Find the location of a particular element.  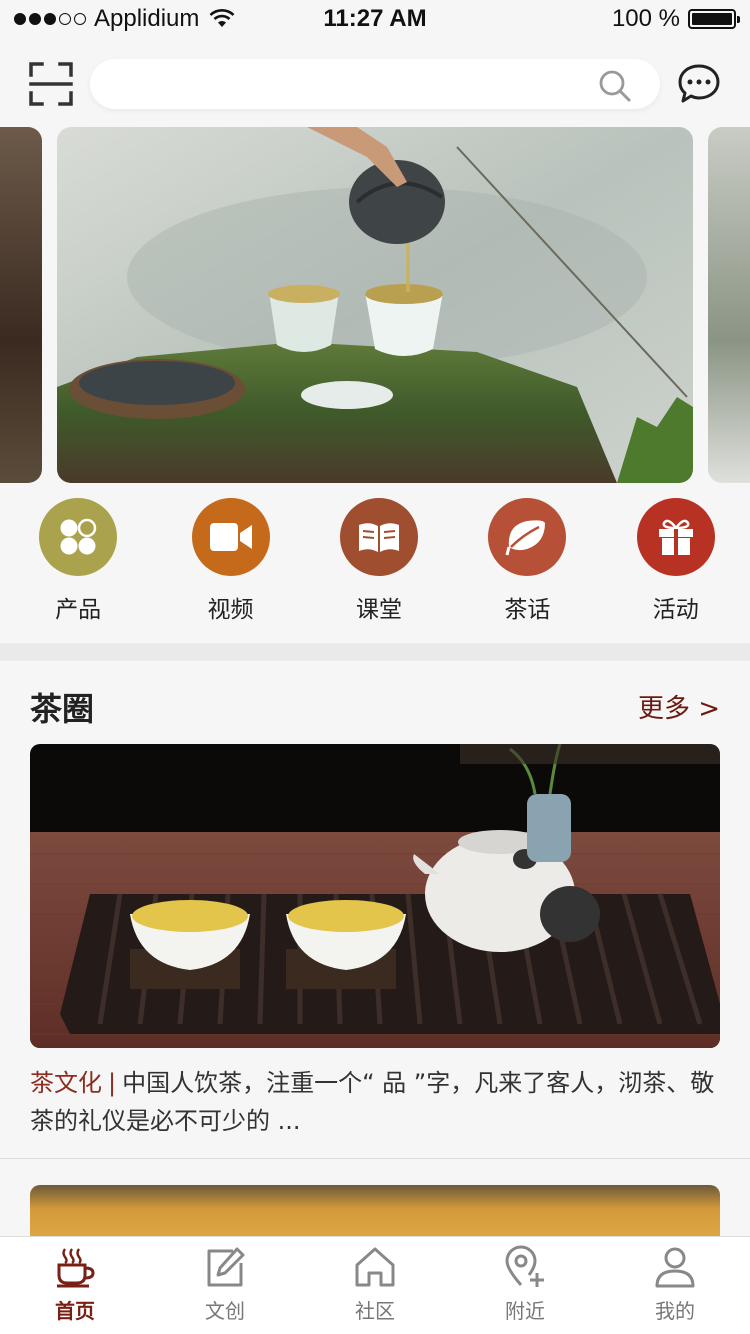

clover-icon is located at coordinates (78, 537).